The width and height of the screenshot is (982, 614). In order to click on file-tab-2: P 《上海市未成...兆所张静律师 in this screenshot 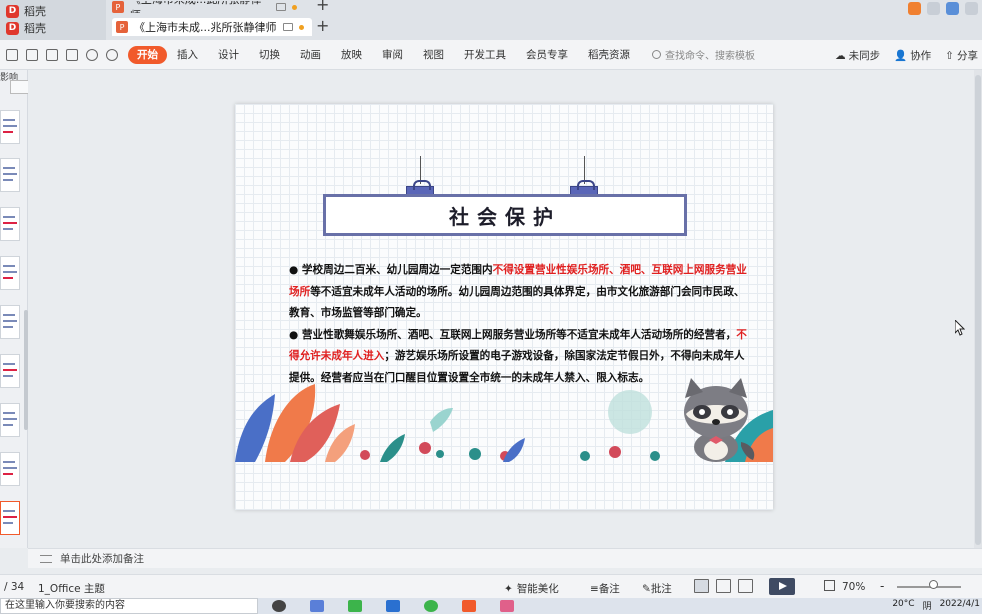, I will do `click(212, 27)`.